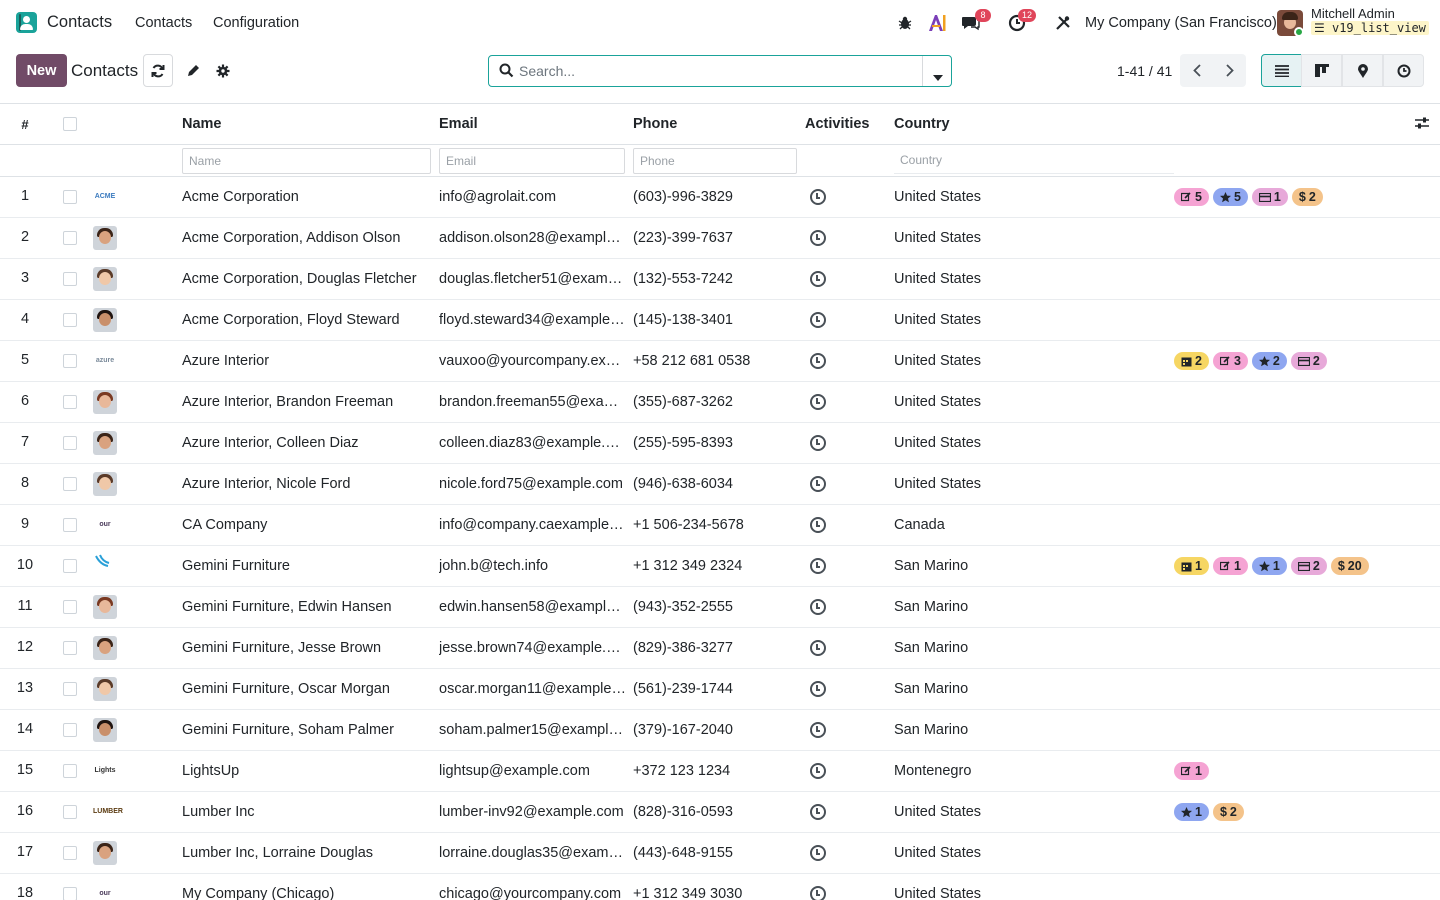 The width and height of the screenshot is (1440, 900). Describe the element at coordinates (310, 887) in the screenshot. I see `contact-name-cell: My Company (Chicago)` at that location.